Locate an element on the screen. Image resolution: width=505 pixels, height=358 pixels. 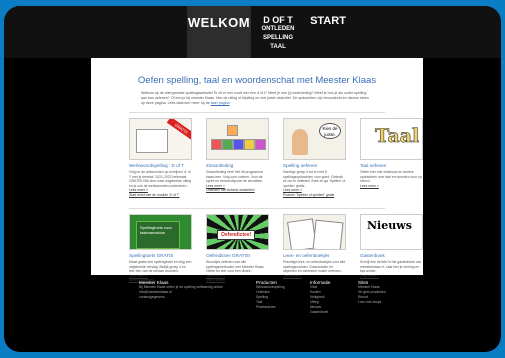
card-secondary-link: Ontleden met bekend zinsdelen! is located at coordinates (237, 190).